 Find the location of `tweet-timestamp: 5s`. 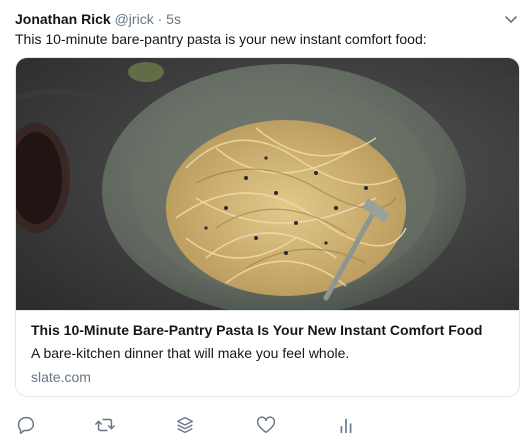

tweet-timestamp: 5s is located at coordinates (173, 19).